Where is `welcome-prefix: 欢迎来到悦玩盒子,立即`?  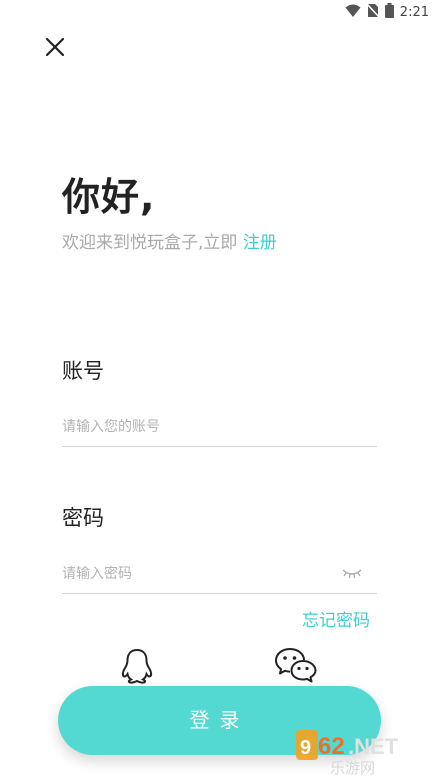
welcome-prefix: 欢迎来到悦玩盒子,立即 is located at coordinates (152, 243).